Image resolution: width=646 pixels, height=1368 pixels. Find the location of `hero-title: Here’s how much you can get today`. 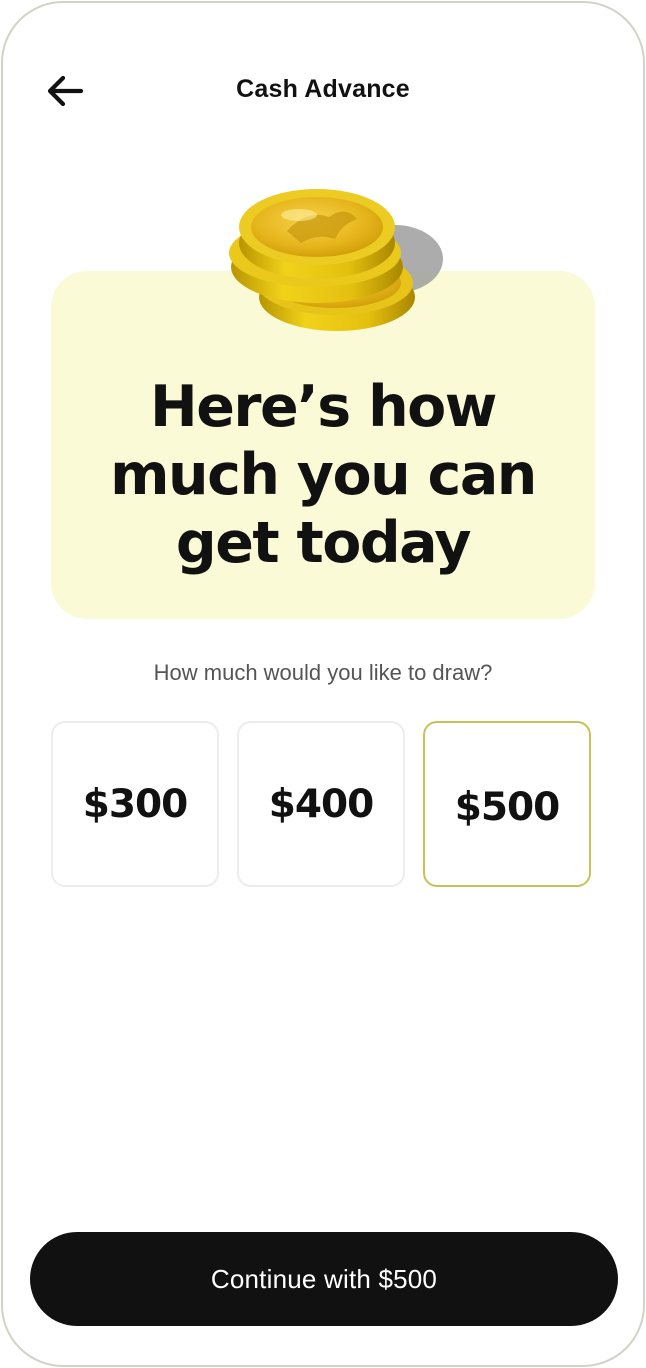

hero-title: Here’s how much you can get today is located at coordinates (323, 475).